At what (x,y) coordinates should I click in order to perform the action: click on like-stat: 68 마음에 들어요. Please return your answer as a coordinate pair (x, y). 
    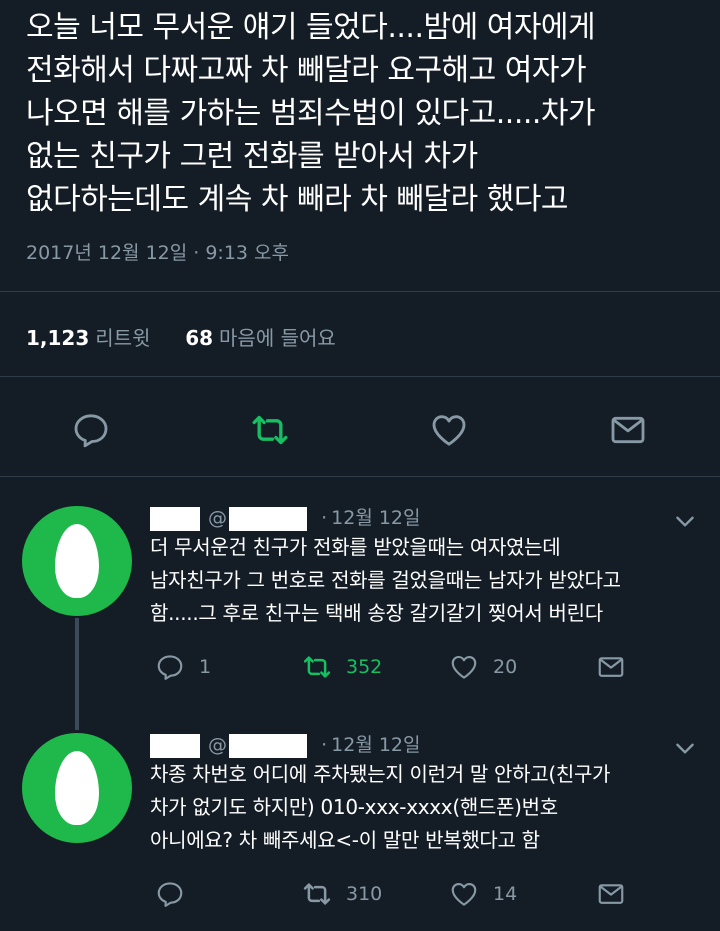
    Looking at the image, I should click on (257, 338).